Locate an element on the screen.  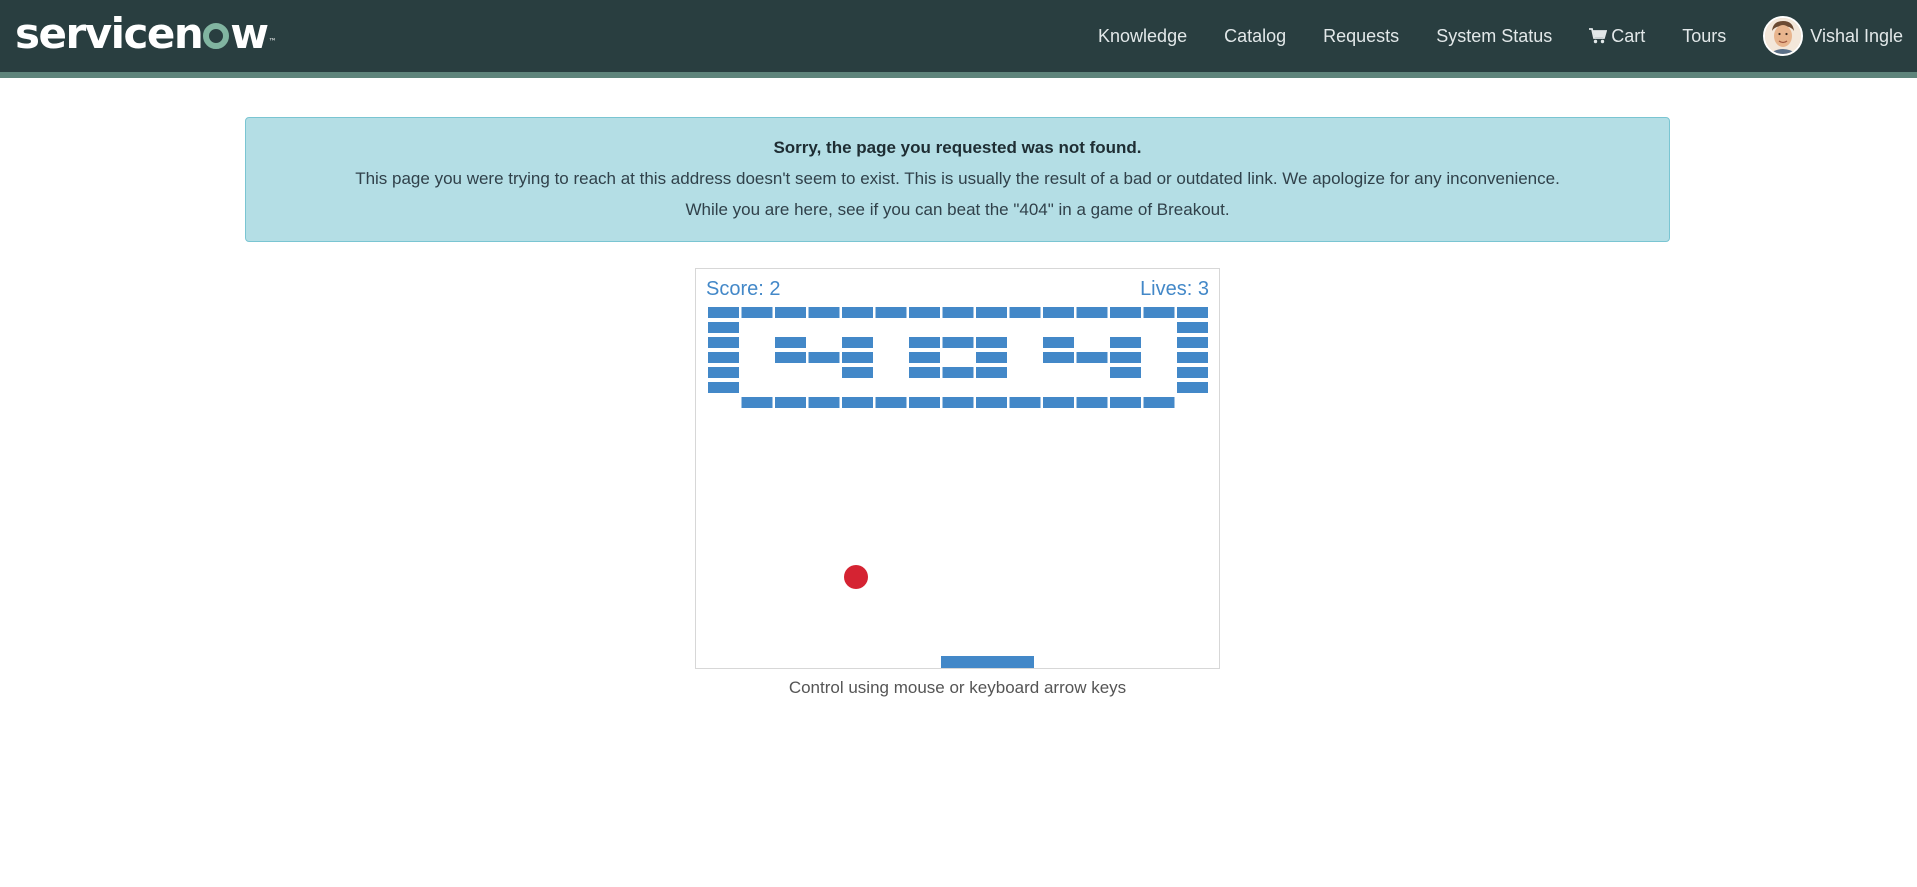
nav-cart: Cart is located at coordinates (1617, 36).